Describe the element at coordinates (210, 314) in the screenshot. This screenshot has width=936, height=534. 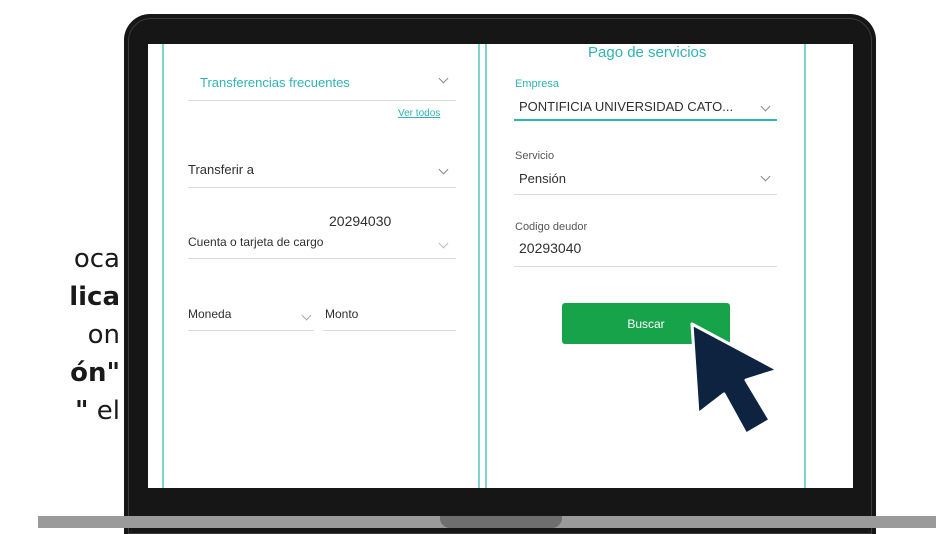
I see `currency-label: Moneda` at that location.